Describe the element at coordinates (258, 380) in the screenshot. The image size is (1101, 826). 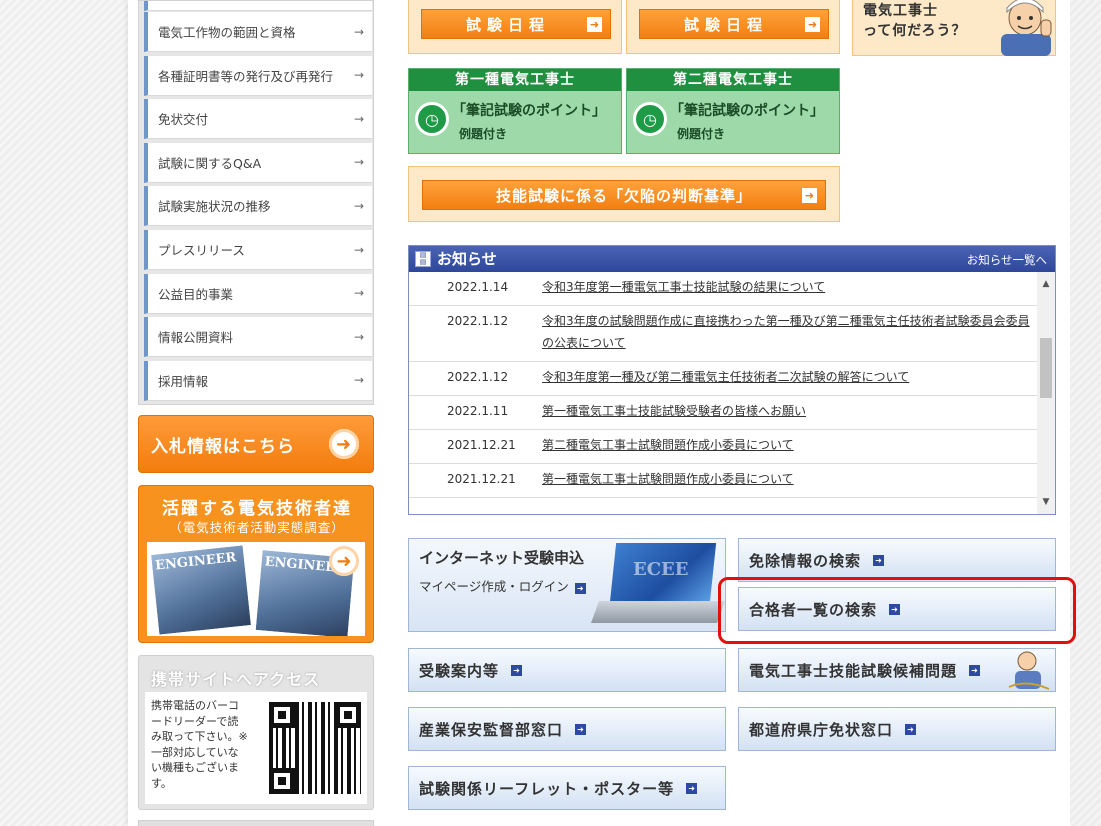
I see `sidebar-item: 採用情報 →` at that location.